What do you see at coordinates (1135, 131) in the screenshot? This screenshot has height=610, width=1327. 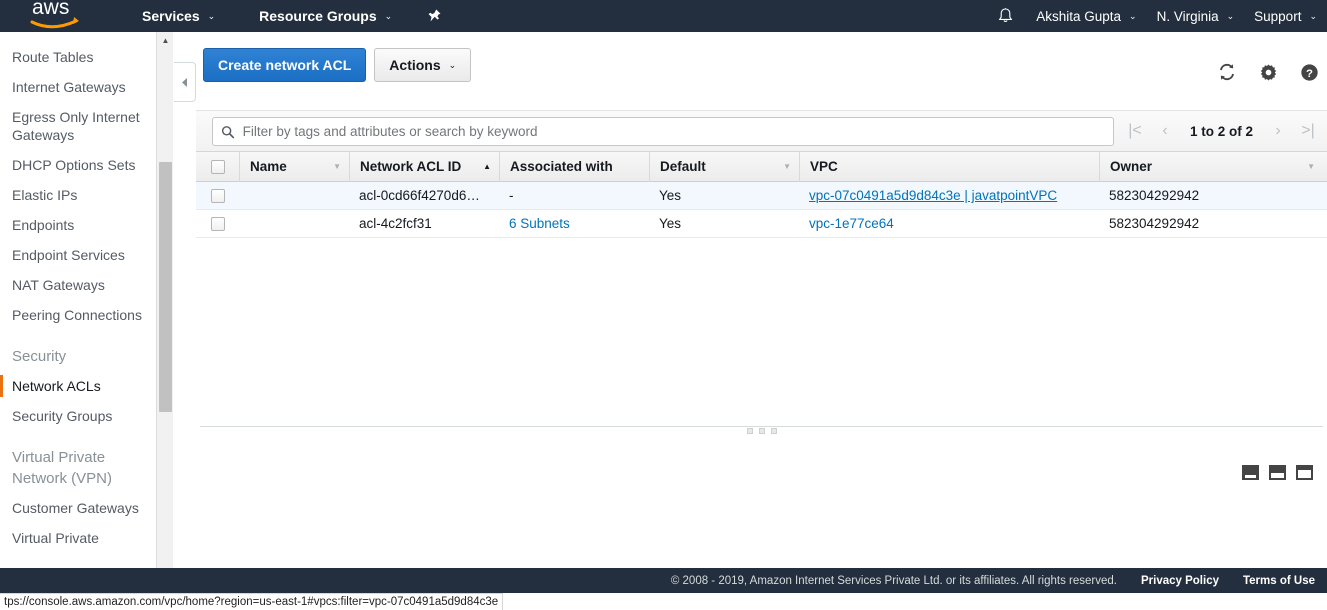 I see `first-page-button: |<` at bounding box center [1135, 131].